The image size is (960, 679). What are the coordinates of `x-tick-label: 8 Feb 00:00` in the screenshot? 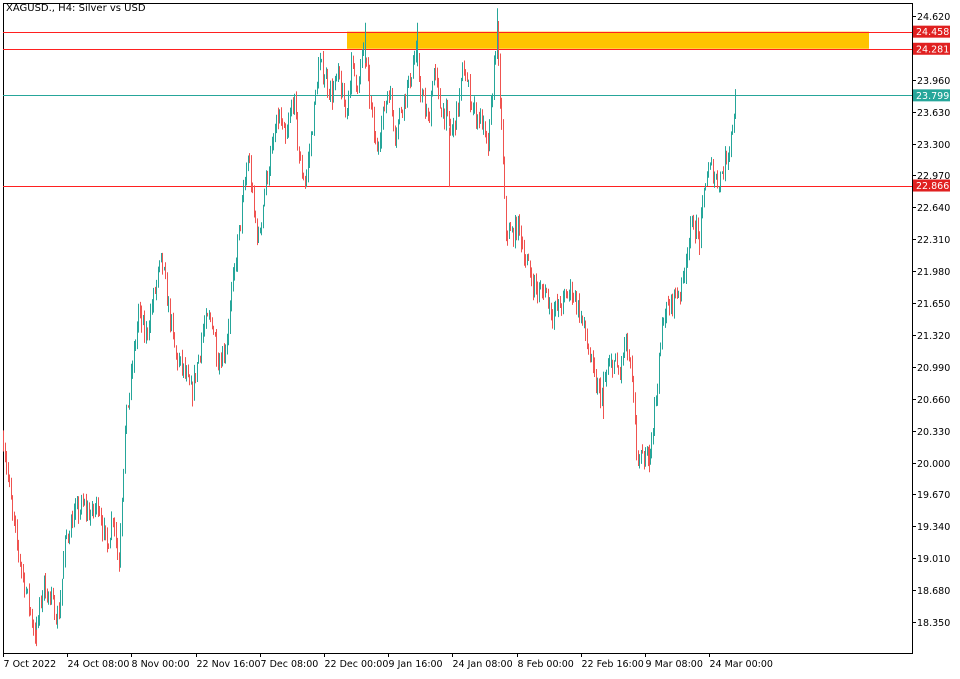 It's located at (546, 664).